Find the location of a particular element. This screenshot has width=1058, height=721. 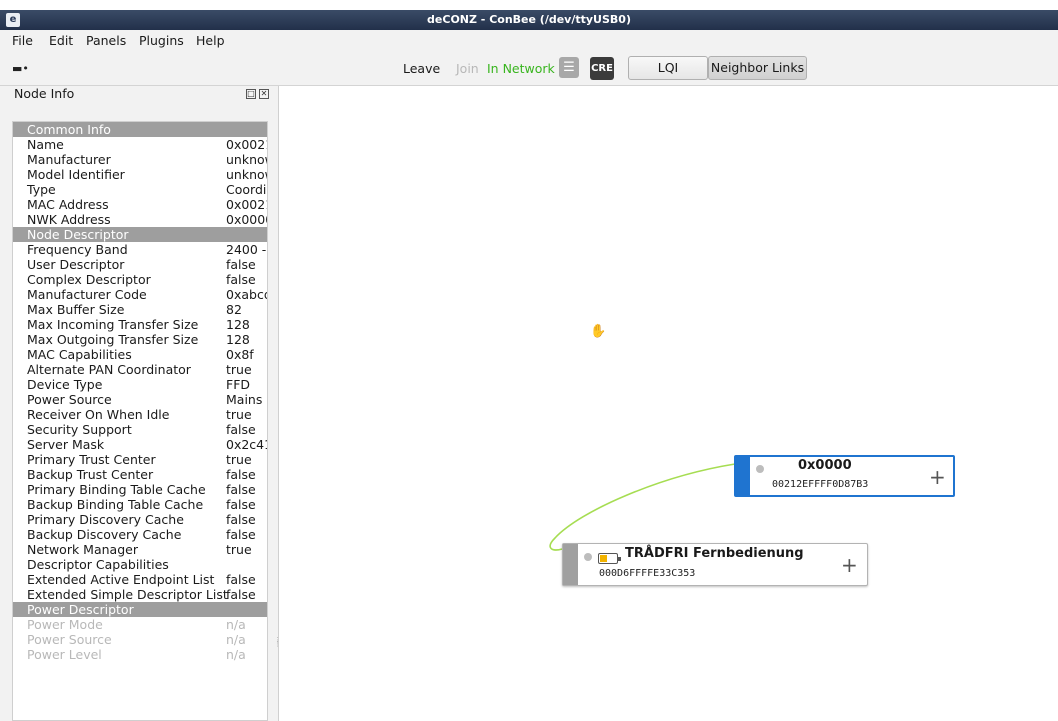

property-row: Power Source n/a is located at coordinates (140, 639).